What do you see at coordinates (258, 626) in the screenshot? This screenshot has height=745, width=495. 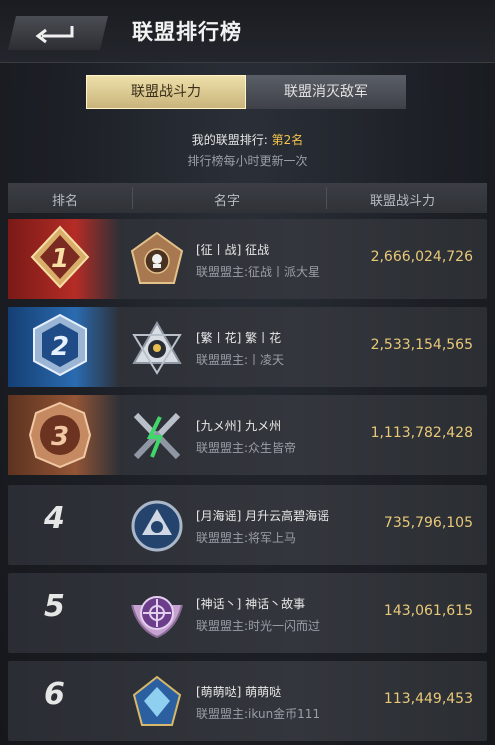 I see `alliance-leader: 联盟盟主:时光一闪而过` at bounding box center [258, 626].